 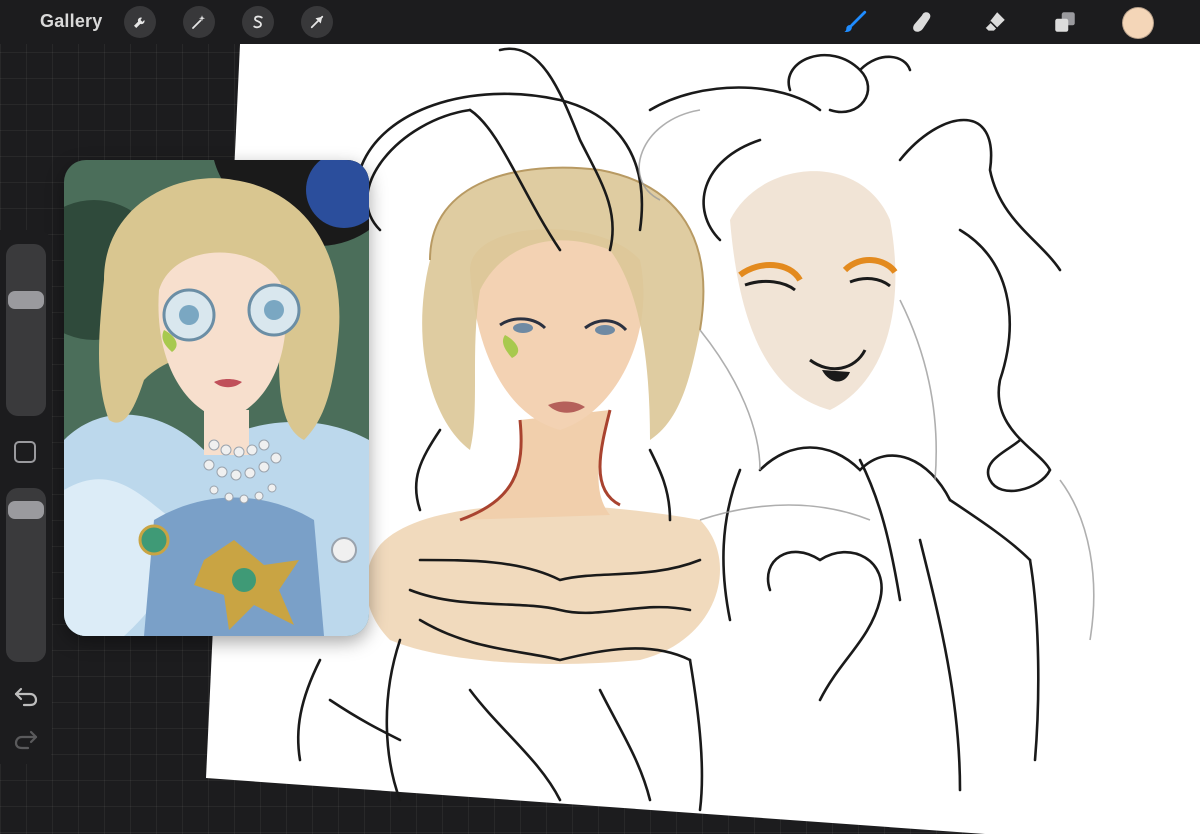 I want to click on redo-button, so click(x=26, y=739).